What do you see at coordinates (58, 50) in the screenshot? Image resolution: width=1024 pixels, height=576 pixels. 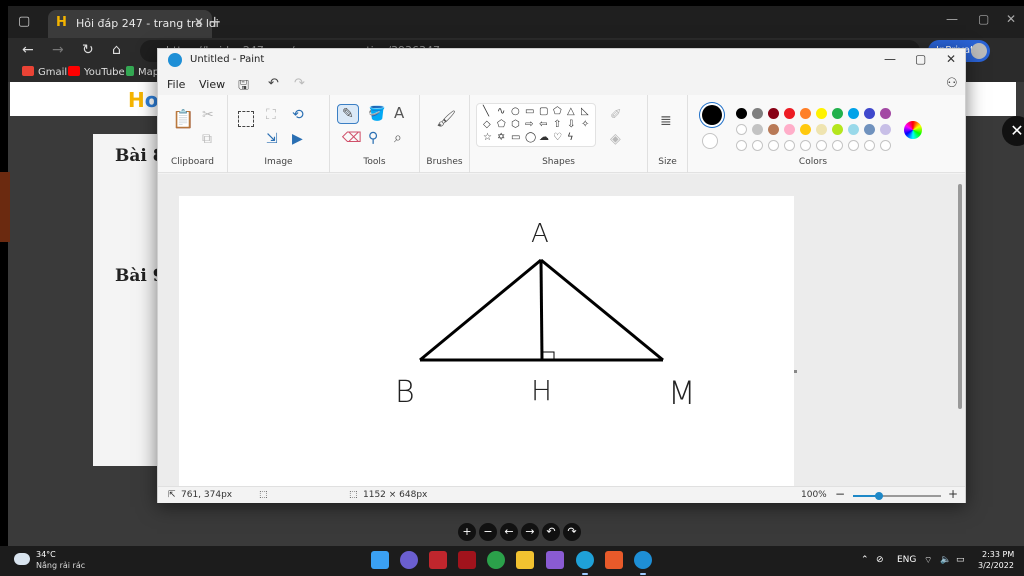 I see `forward-icon: →` at bounding box center [58, 50].